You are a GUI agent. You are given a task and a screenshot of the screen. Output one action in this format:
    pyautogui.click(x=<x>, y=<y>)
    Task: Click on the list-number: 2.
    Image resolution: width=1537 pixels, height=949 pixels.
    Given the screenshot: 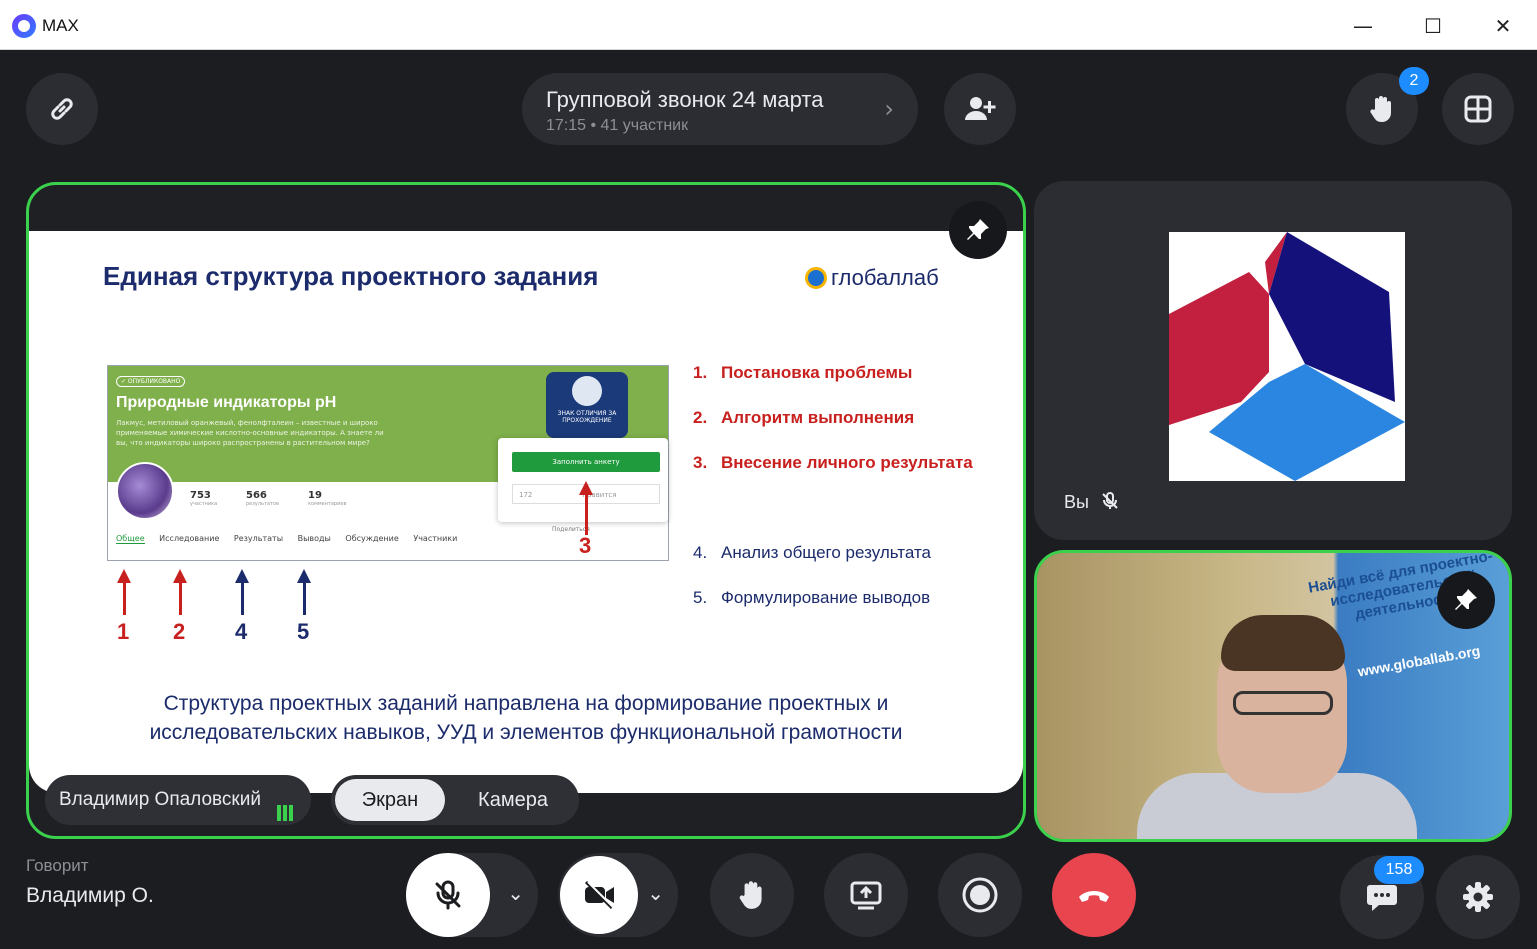 What is the action you would take?
    pyautogui.click(x=700, y=417)
    